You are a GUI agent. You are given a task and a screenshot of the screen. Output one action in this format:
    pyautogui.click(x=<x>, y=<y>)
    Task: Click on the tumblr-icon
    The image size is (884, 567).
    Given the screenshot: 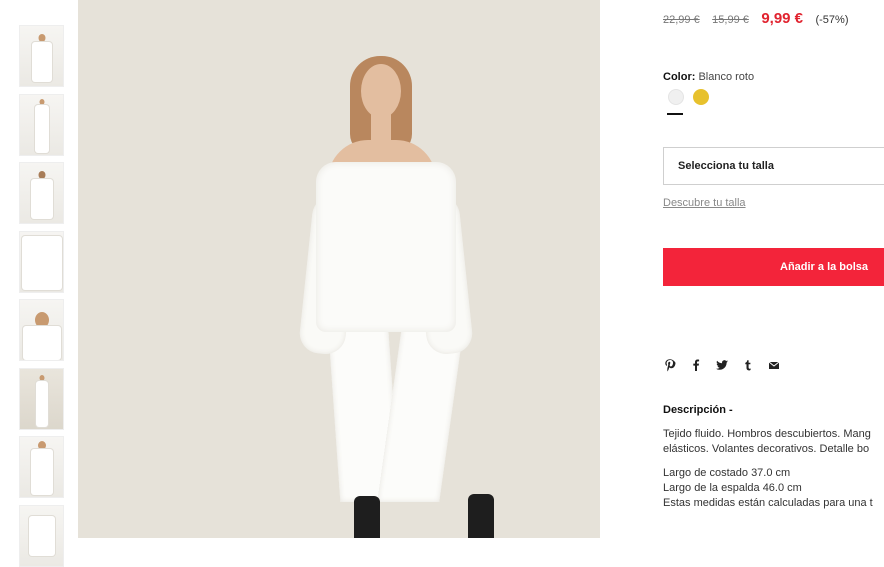 What is the action you would take?
    pyautogui.click(x=748, y=365)
    